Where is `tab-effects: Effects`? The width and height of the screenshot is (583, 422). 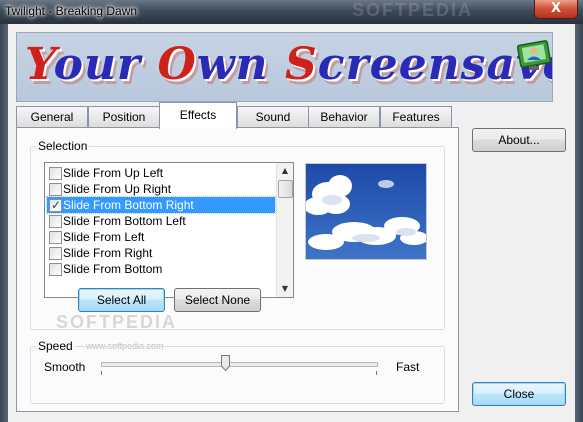
tab-effects: Effects is located at coordinates (198, 115).